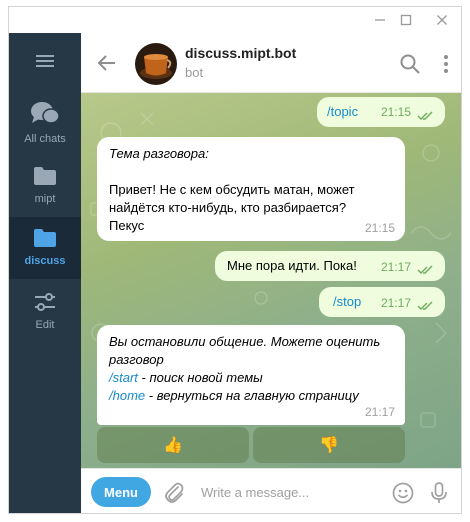  What do you see at coordinates (45, 312) in the screenshot?
I see `sidebar-item-edit: Edit` at bounding box center [45, 312].